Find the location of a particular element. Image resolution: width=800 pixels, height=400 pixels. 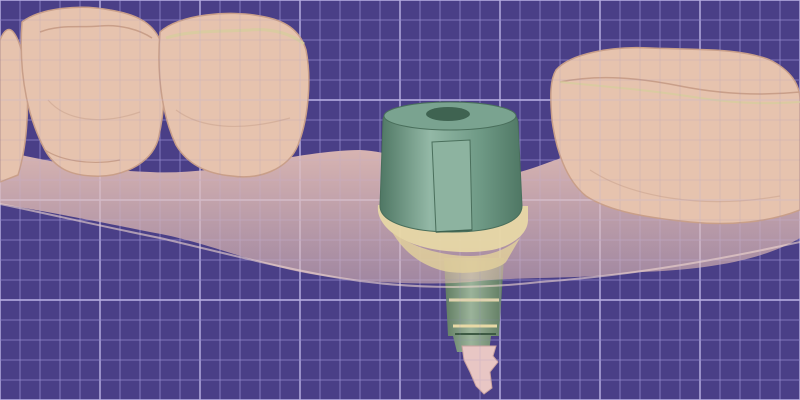

tooth-molar-center is located at coordinates (234, 95).